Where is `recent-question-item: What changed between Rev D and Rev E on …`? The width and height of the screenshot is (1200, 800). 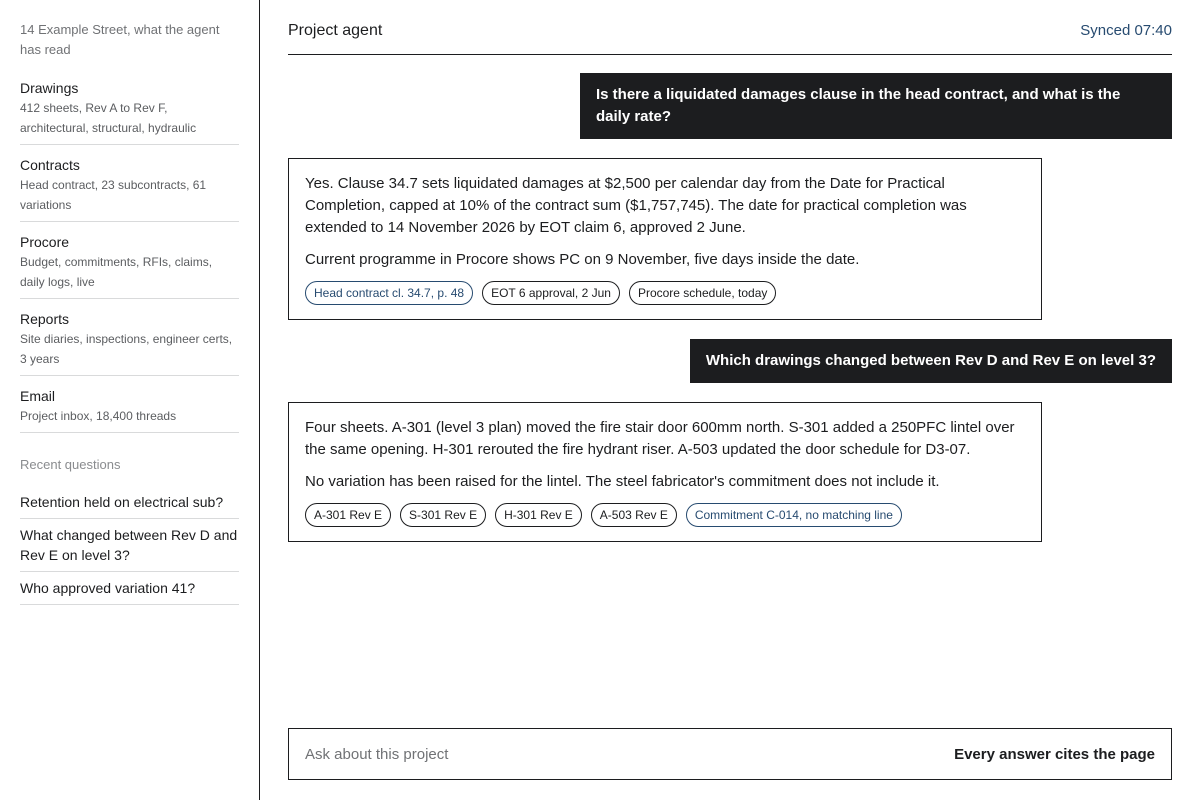 recent-question-item: What changed between Rev D and Rev E on … is located at coordinates (129, 545).